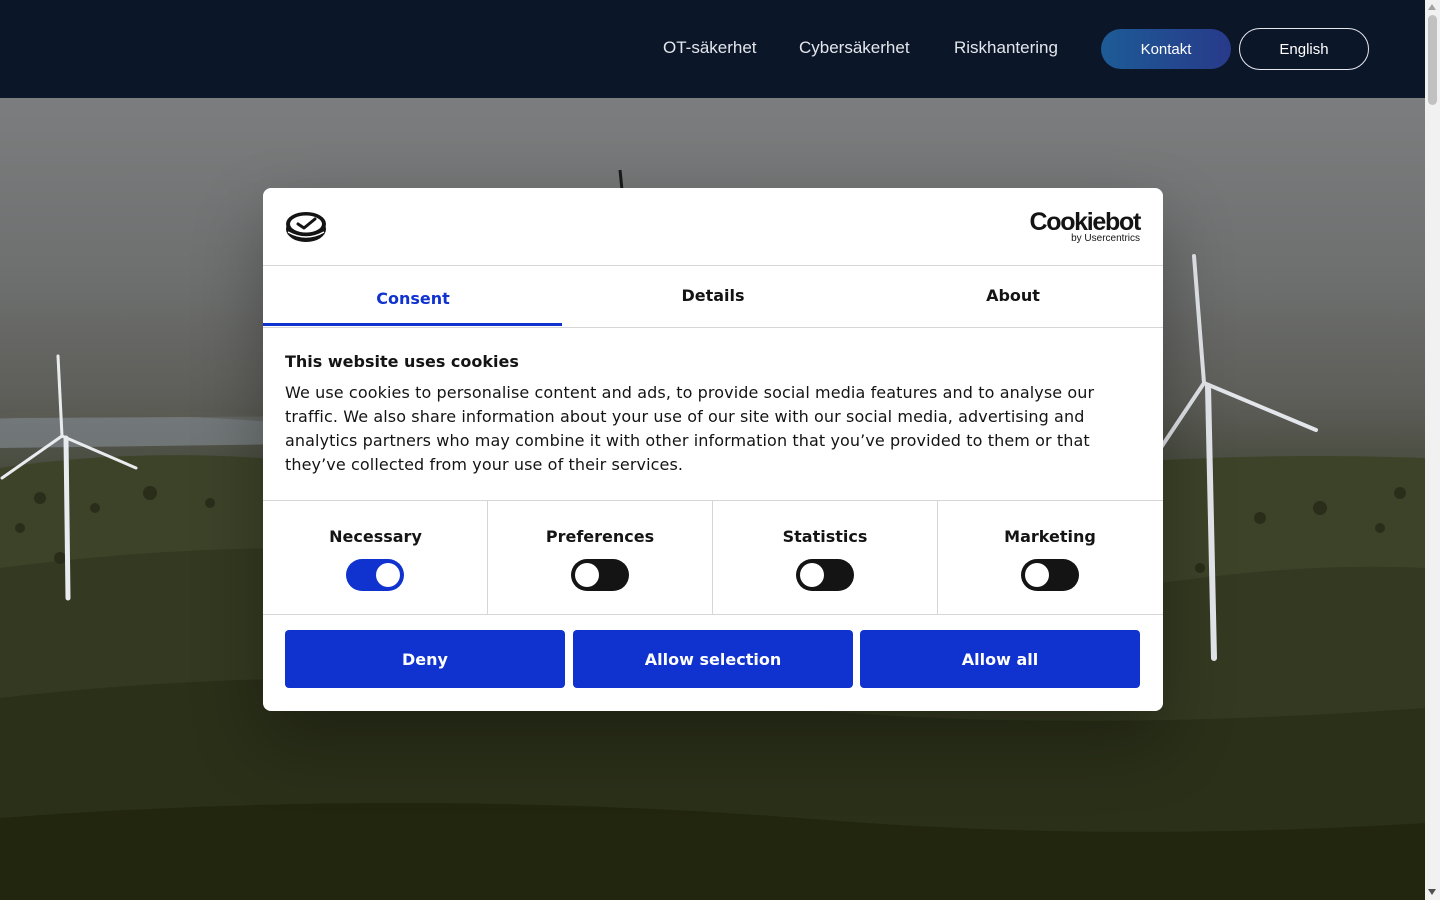  I want to click on toggle-preferences, so click(600, 575).